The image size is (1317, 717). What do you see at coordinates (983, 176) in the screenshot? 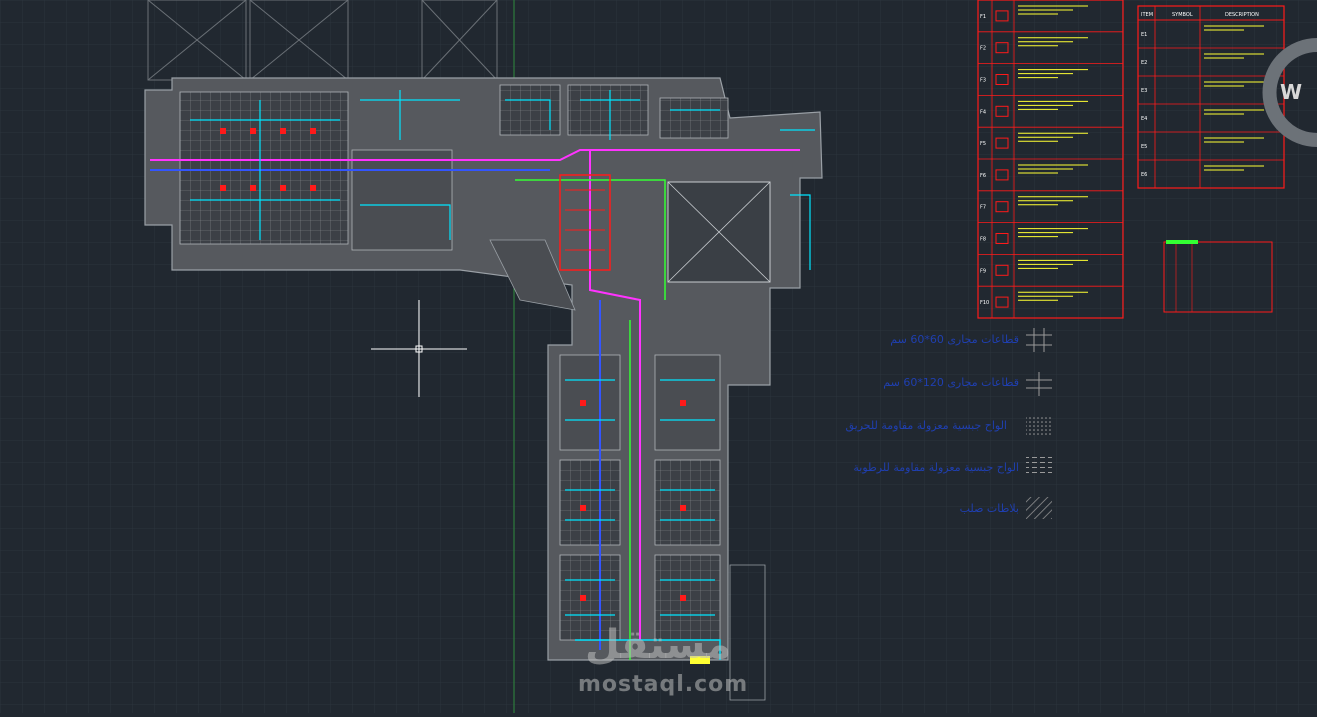
I see `schedule-row-code: F6` at bounding box center [983, 176].